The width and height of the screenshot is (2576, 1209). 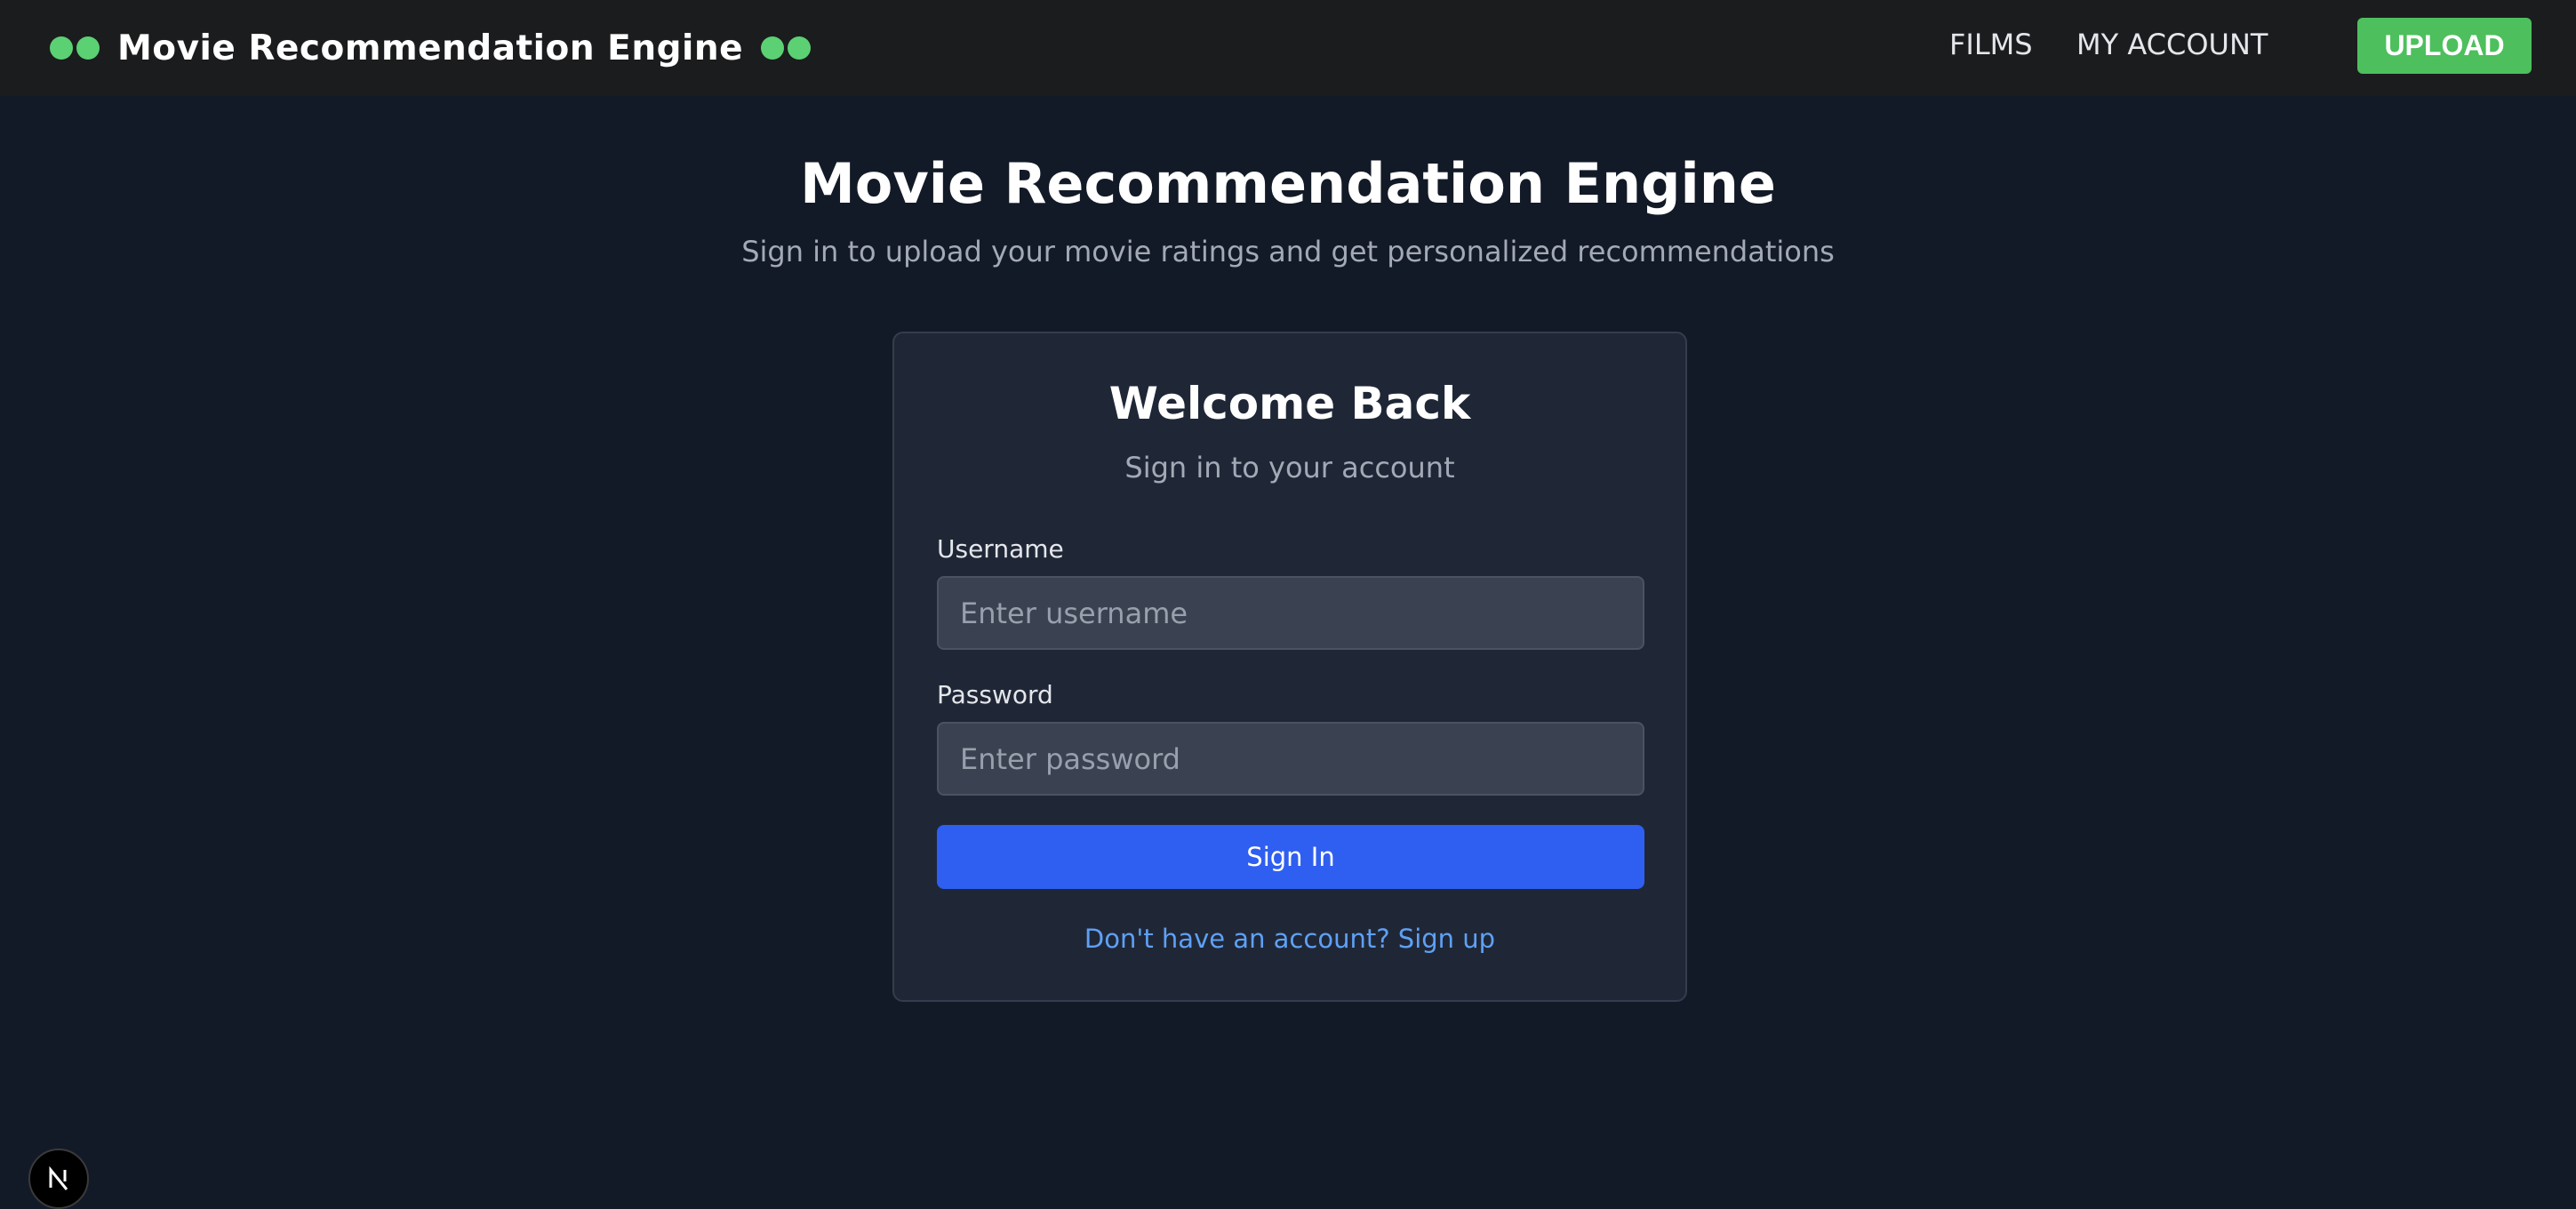 What do you see at coordinates (1290, 857) in the screenshot?
I see `sign-in-button: Sign In` at bounding box center [1290, 857].